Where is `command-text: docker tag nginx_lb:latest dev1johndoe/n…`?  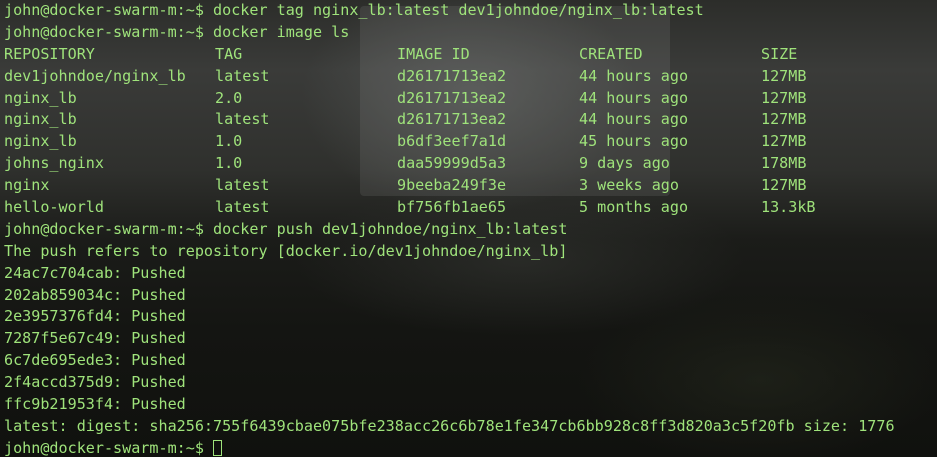
command-text: docker tag nginx_lb:latest dev1johndoe/n… is located at coordinates (458, 10).